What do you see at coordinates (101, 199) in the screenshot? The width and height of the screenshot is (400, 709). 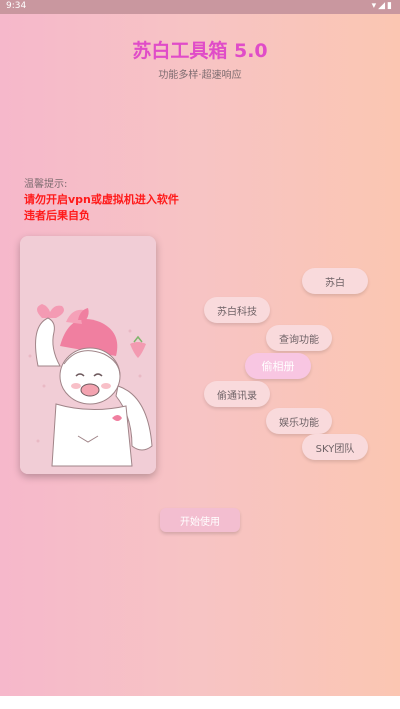 I see `notice-warning-line1: 请勿开启vpn或虚拟机进入软件` at bounding box center [101, 199].